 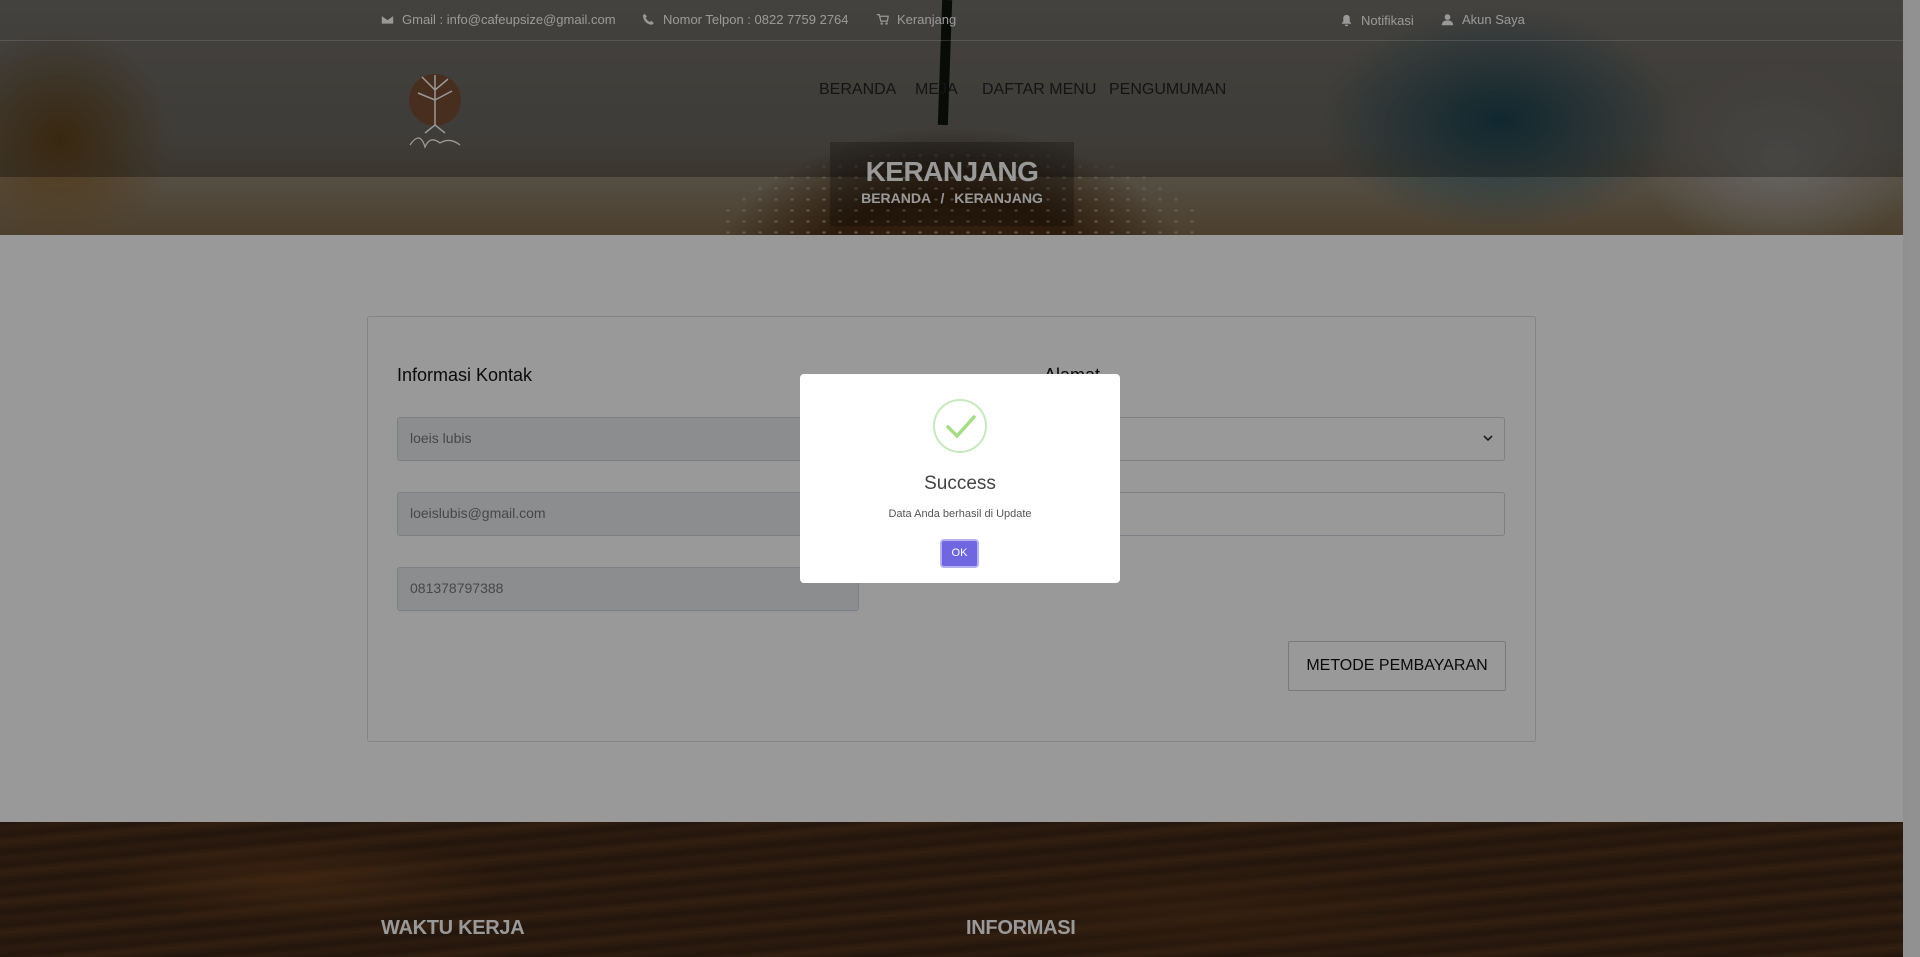 What do you see at coordinates (960, 514) in the screenshot?
I see `dialog-message: Data Anda berhasil di Update` at bounding box center [960, 514].